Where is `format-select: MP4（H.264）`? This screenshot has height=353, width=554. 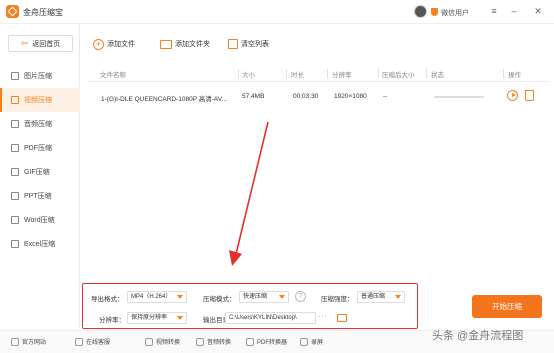 format-select: MP4（H.264） is located at coordinates (157, 297).